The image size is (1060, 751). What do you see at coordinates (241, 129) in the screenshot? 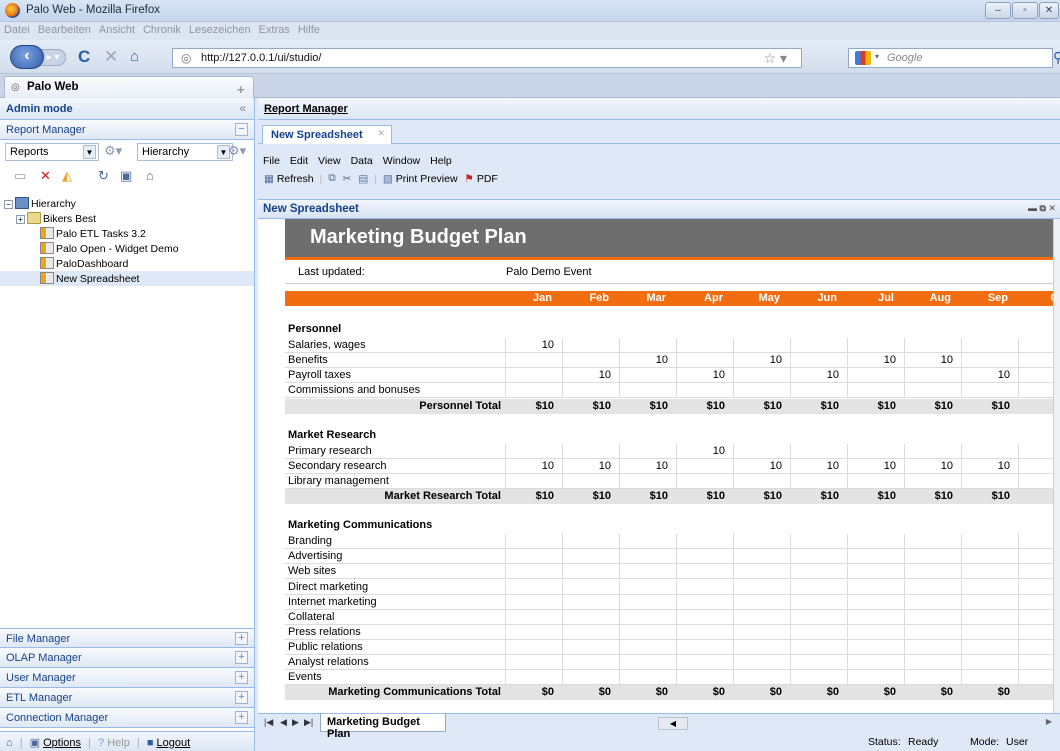
I see `collapse-icon: −` at bounding box center [241, 129].